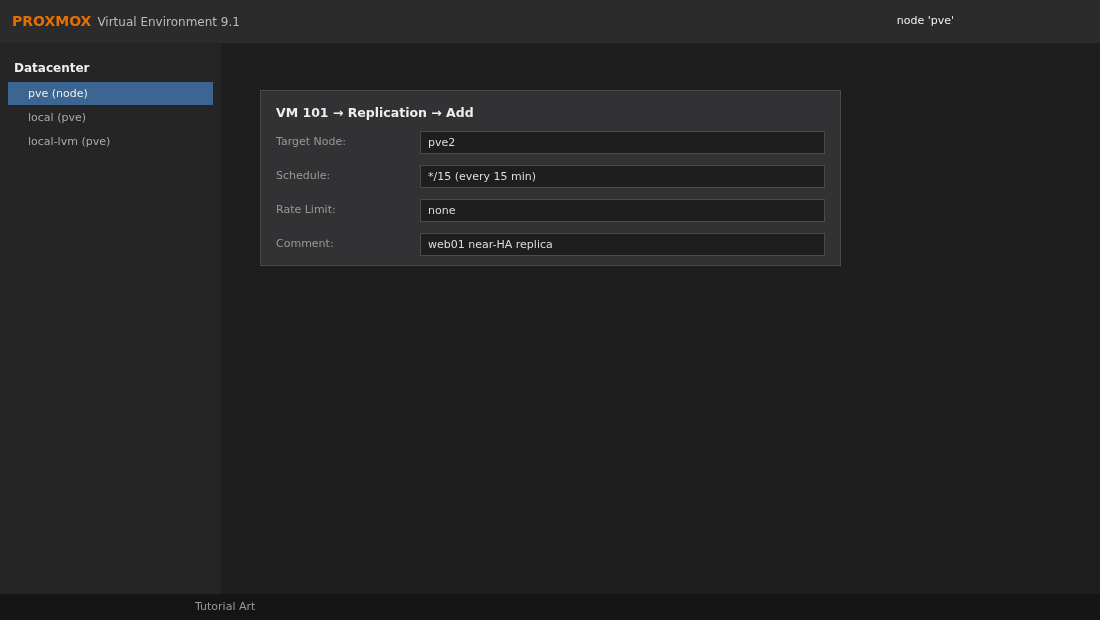 This screenshot has height=620, width=1100. Describe the element at coordinates (110, 93) in the screenshot. I see `sidebar-item: pve (node)` at that location.